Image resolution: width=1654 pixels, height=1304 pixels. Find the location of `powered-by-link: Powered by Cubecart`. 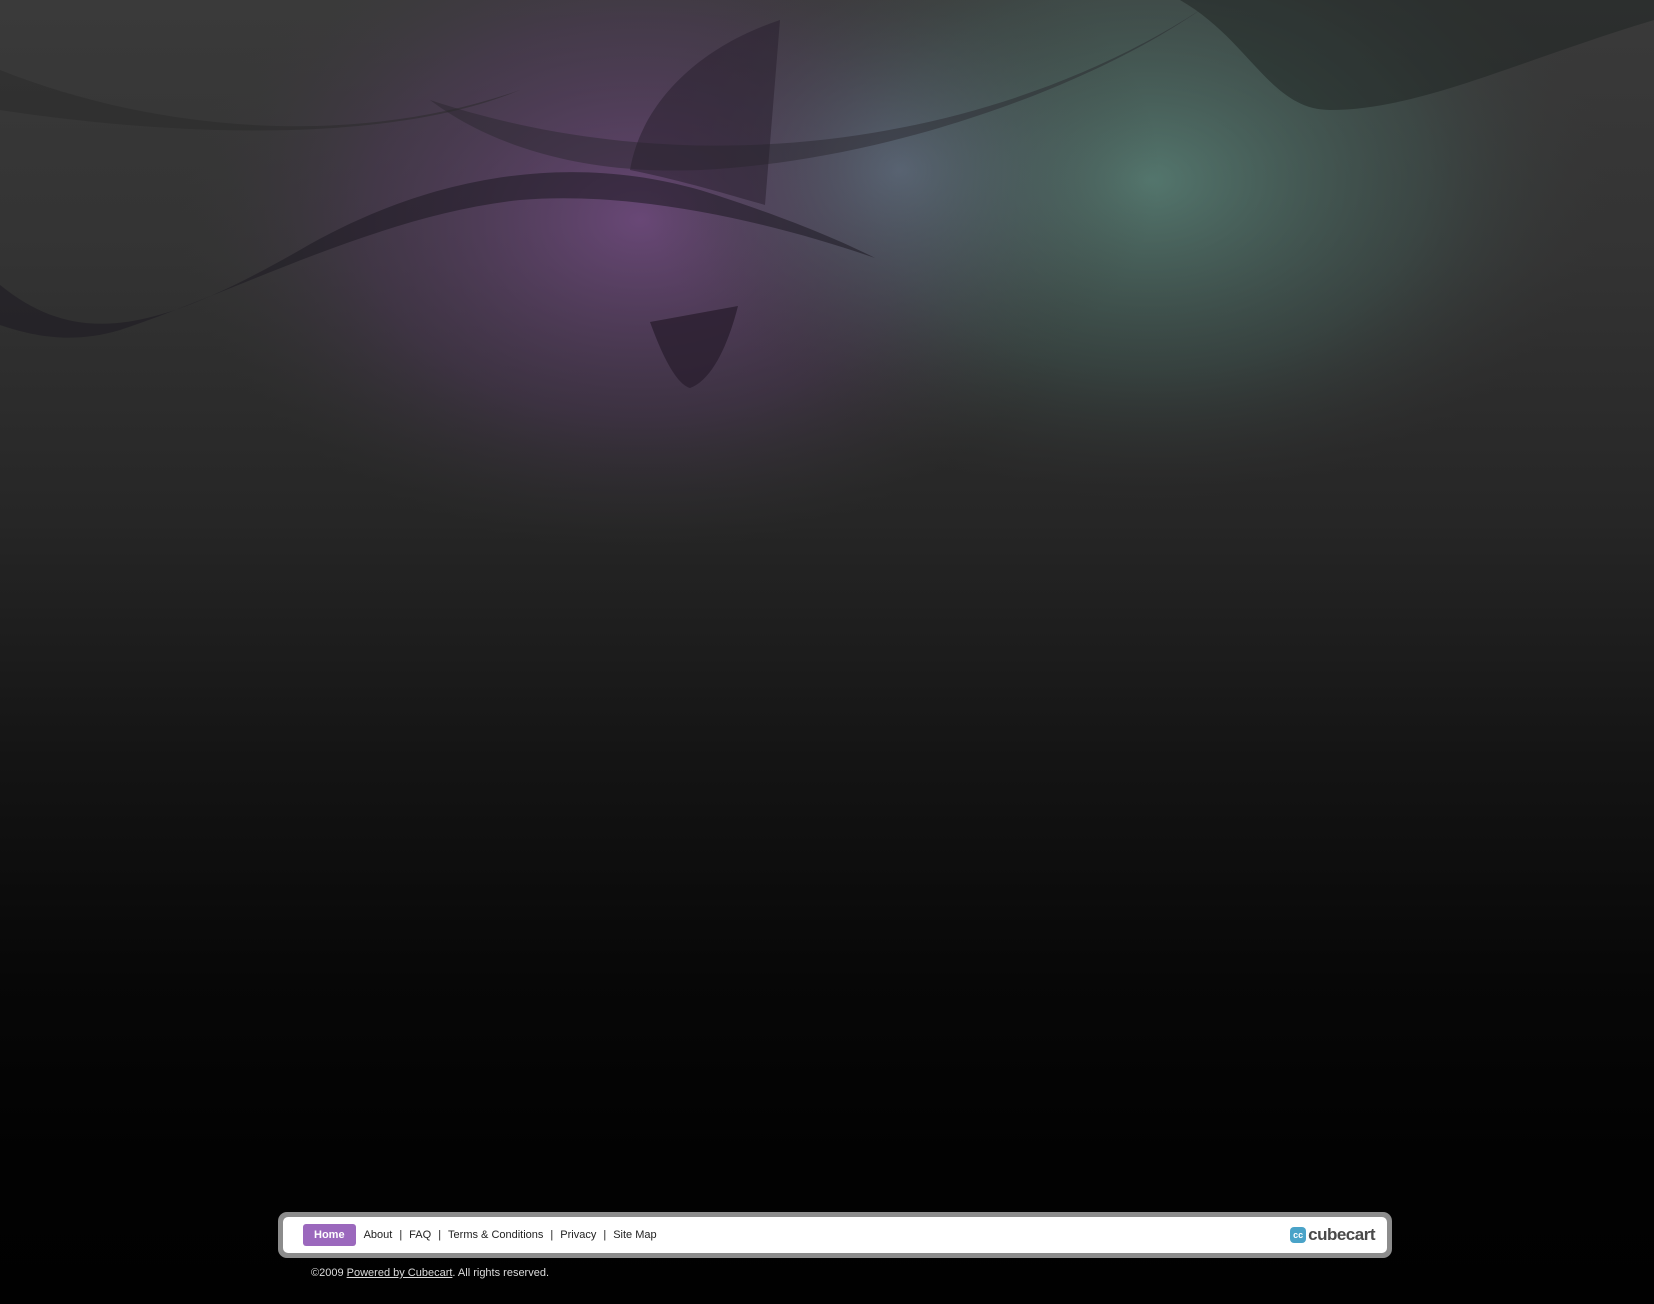

powered-by-link: Powered by Cubecart is located at coordinates (400, 1273).